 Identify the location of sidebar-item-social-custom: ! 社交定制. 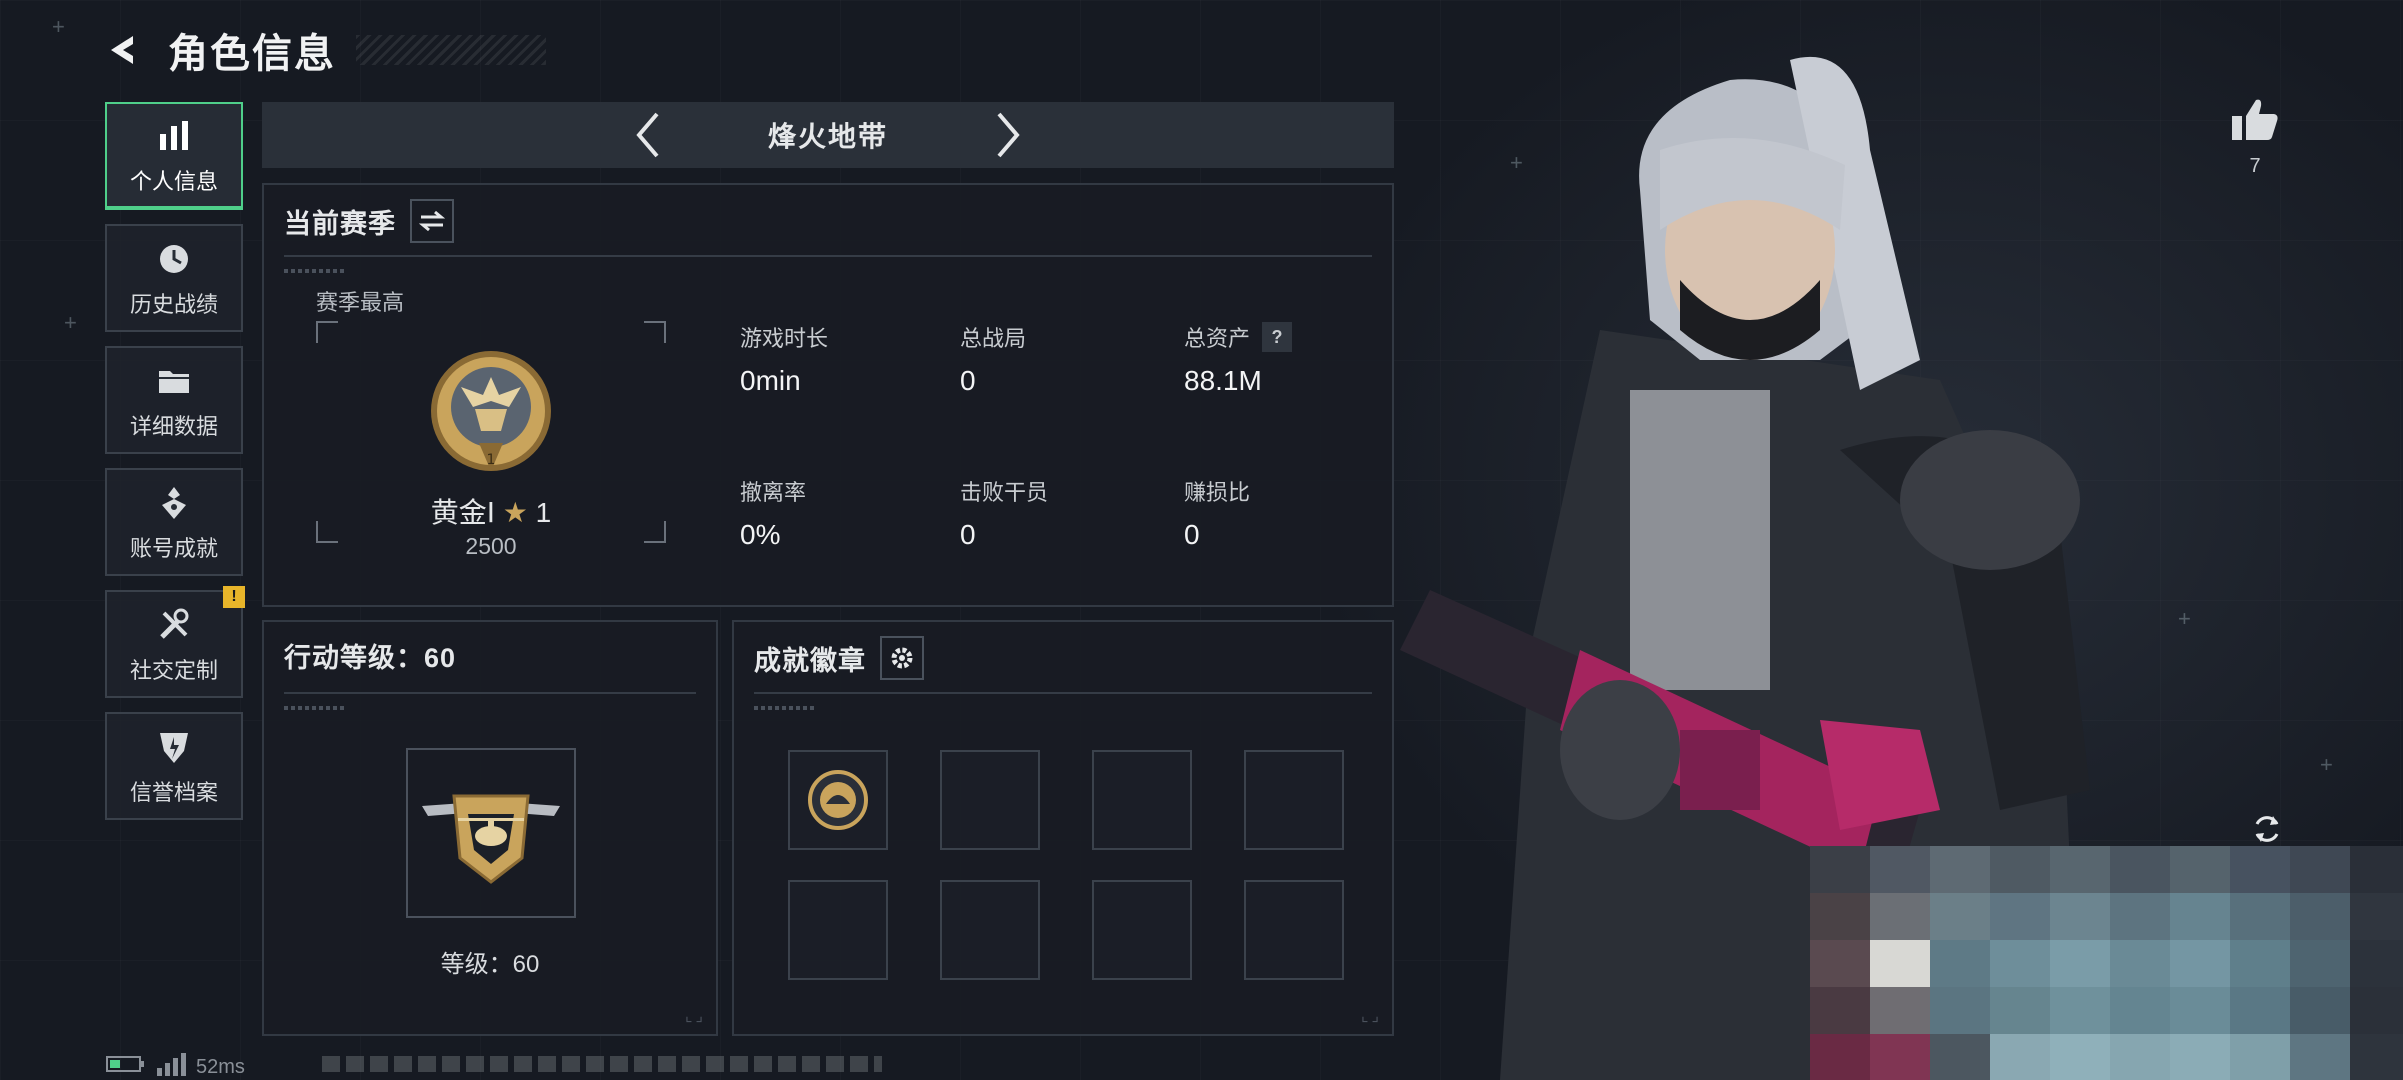
(175, 642).